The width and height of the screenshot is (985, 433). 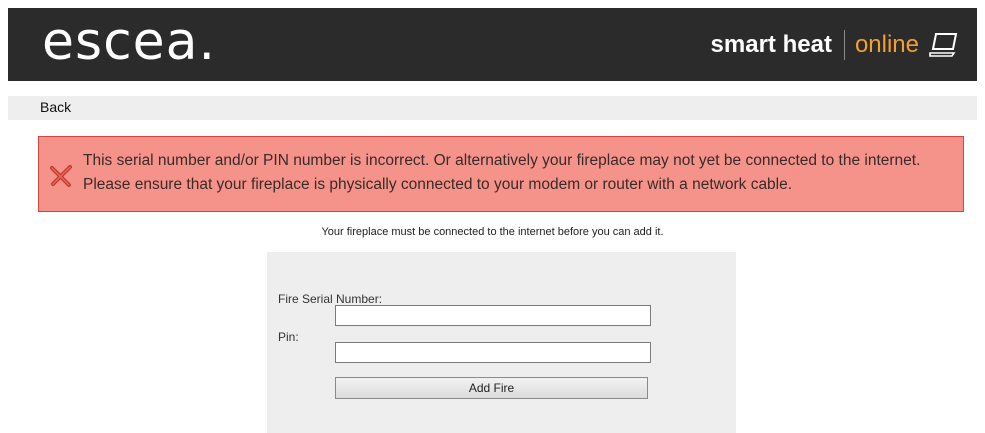 I want to click on pin-input, so click(x=493, y=352).